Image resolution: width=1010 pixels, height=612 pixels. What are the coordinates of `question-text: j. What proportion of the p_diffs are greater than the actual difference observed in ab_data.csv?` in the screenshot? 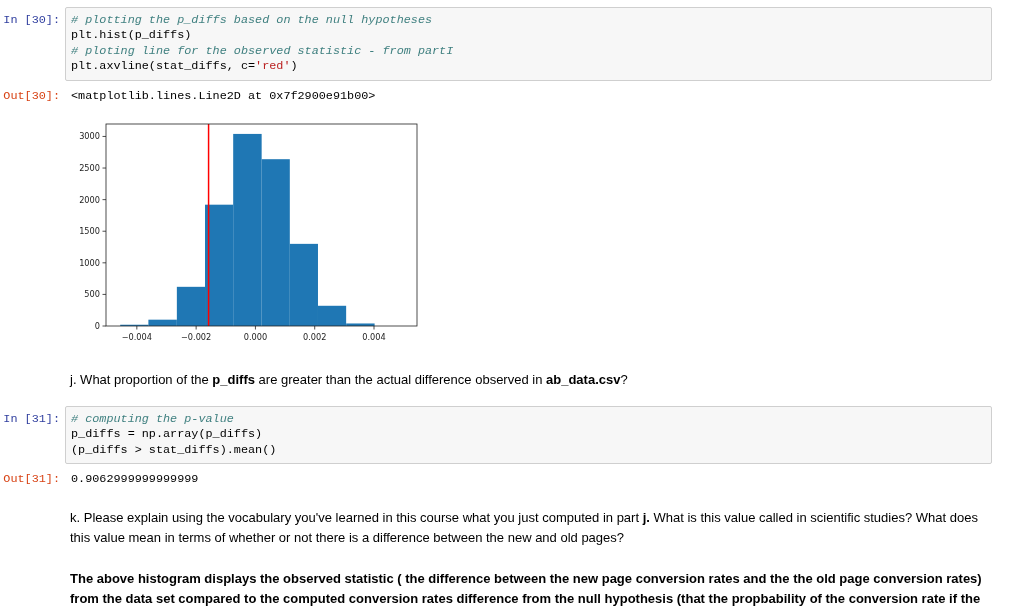 It's located at (349, 380).